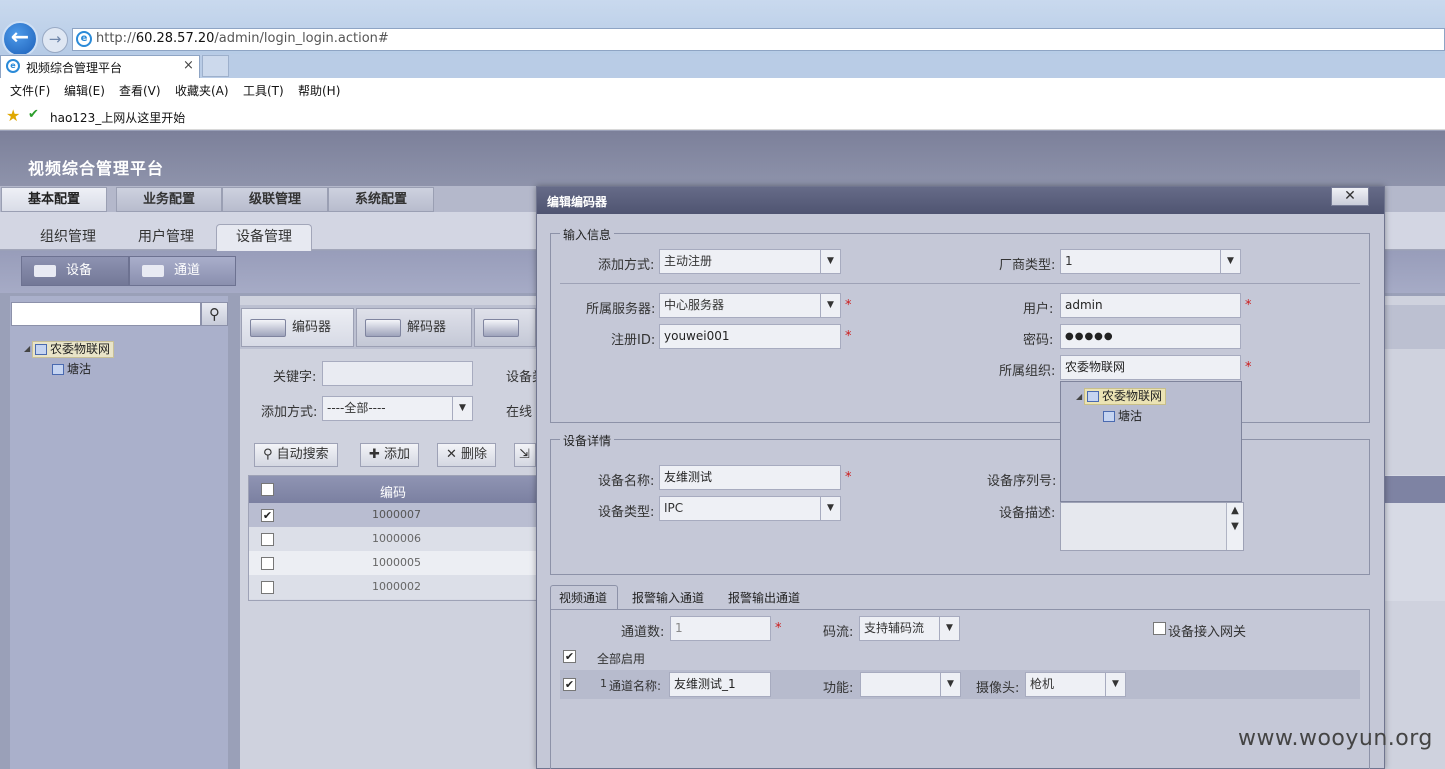 This screenshot has width=1445, height=769. I want to click on channel-button-label: 通道, so click(187, 270).